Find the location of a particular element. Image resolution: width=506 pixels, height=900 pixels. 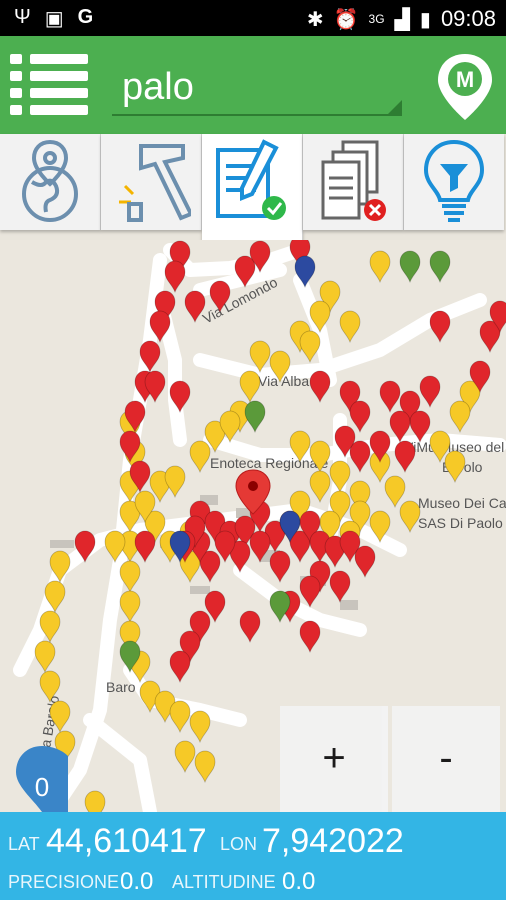

zoom-out-label: - is located at coordinates (446, 758).